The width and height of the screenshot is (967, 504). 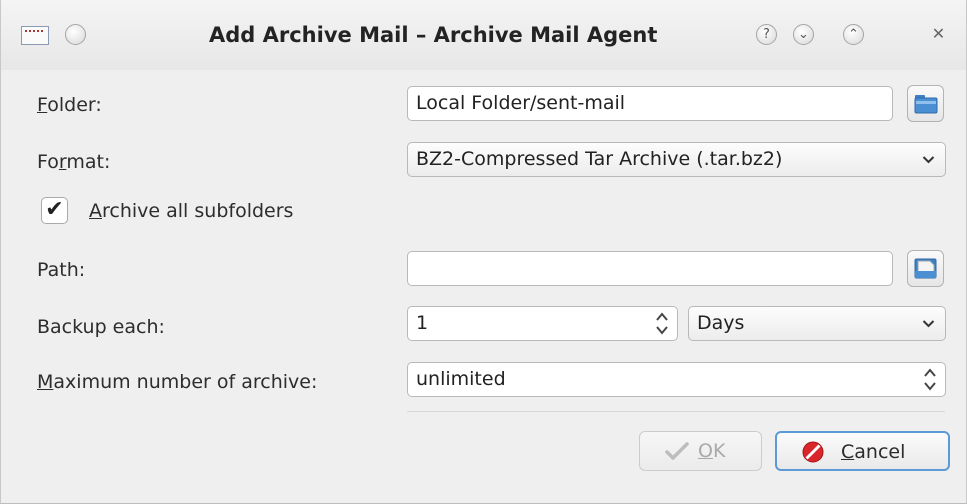 What do you see at coordinates (69, 105) in the screenshot?
I see `folder-label: Folder:` at bounding box center [69, 105].